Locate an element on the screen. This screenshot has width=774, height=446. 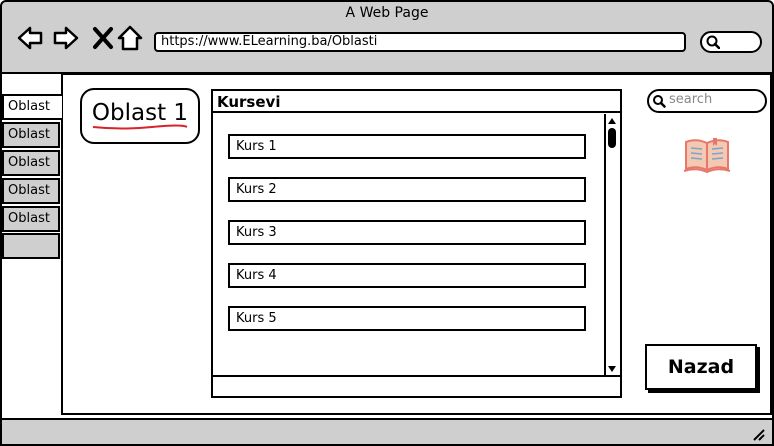
status-bar is located at coordinates (387, 432).